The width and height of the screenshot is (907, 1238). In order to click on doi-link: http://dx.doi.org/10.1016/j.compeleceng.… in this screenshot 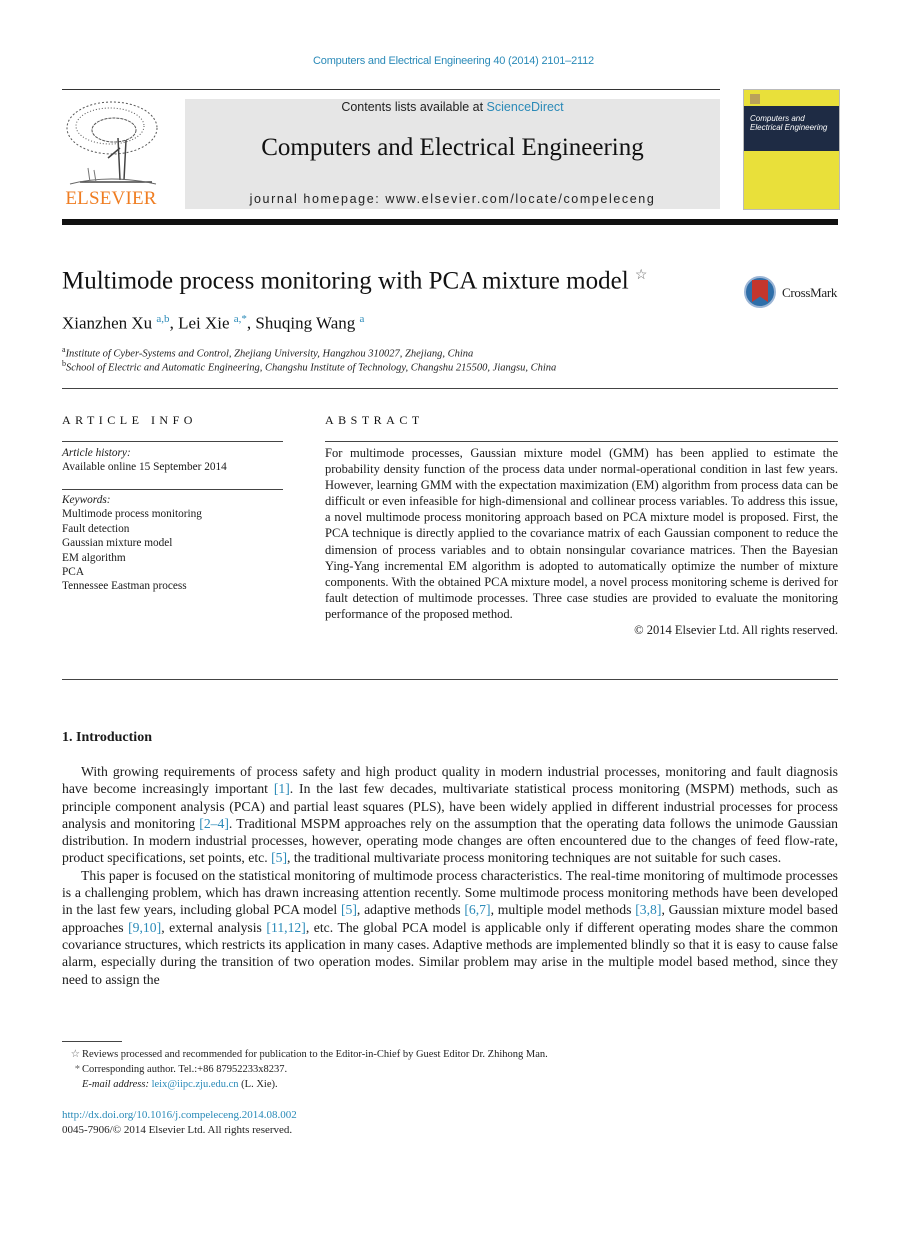, I will do `click(179, 1115)`.